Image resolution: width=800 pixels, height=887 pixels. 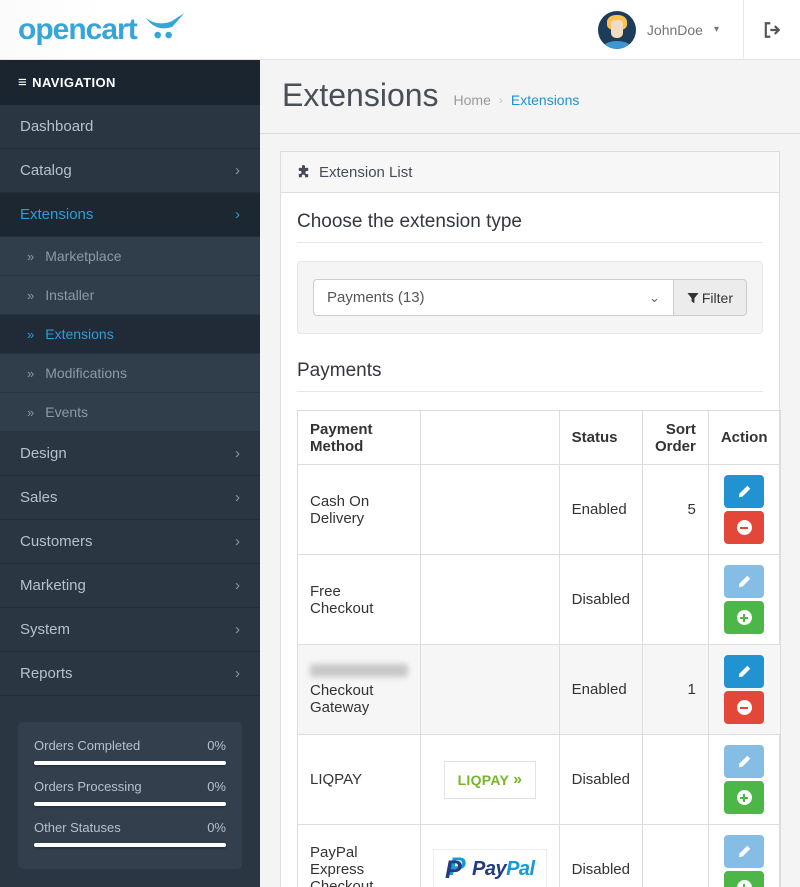 What do you see at coordinates (472, 100) in the screenshot?
I see `breadcrumb-home-link: Home` at bounding box center [472, 100].